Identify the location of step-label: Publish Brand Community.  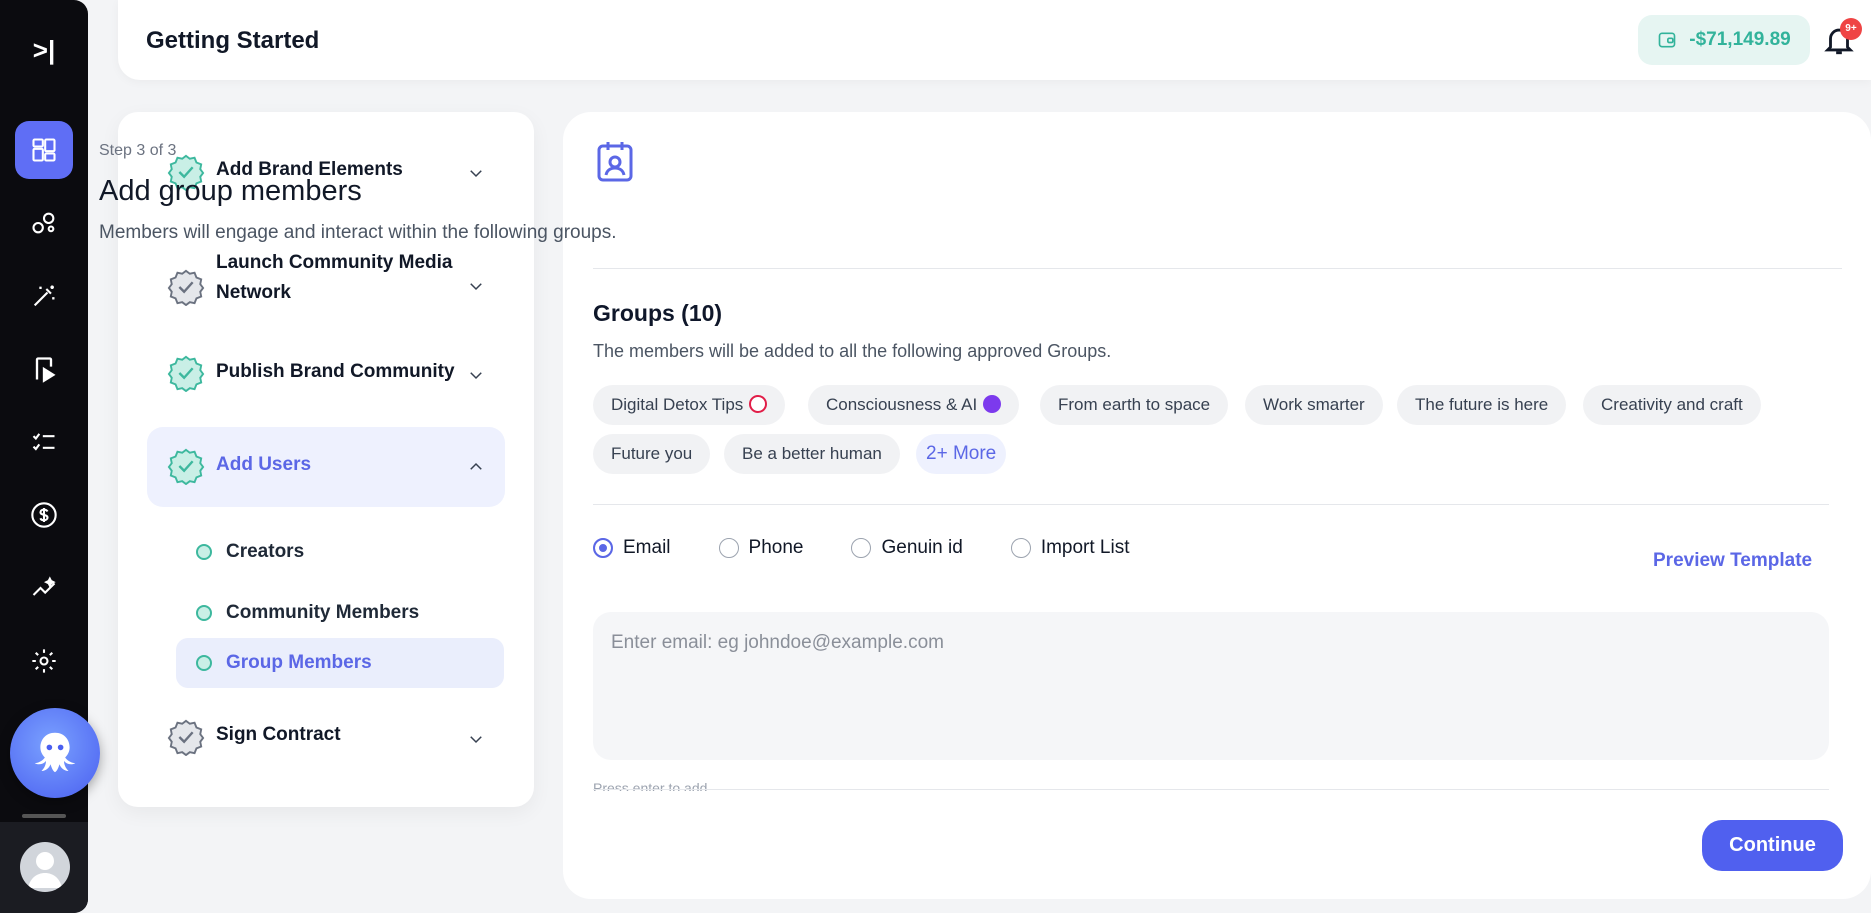
(335, 371).